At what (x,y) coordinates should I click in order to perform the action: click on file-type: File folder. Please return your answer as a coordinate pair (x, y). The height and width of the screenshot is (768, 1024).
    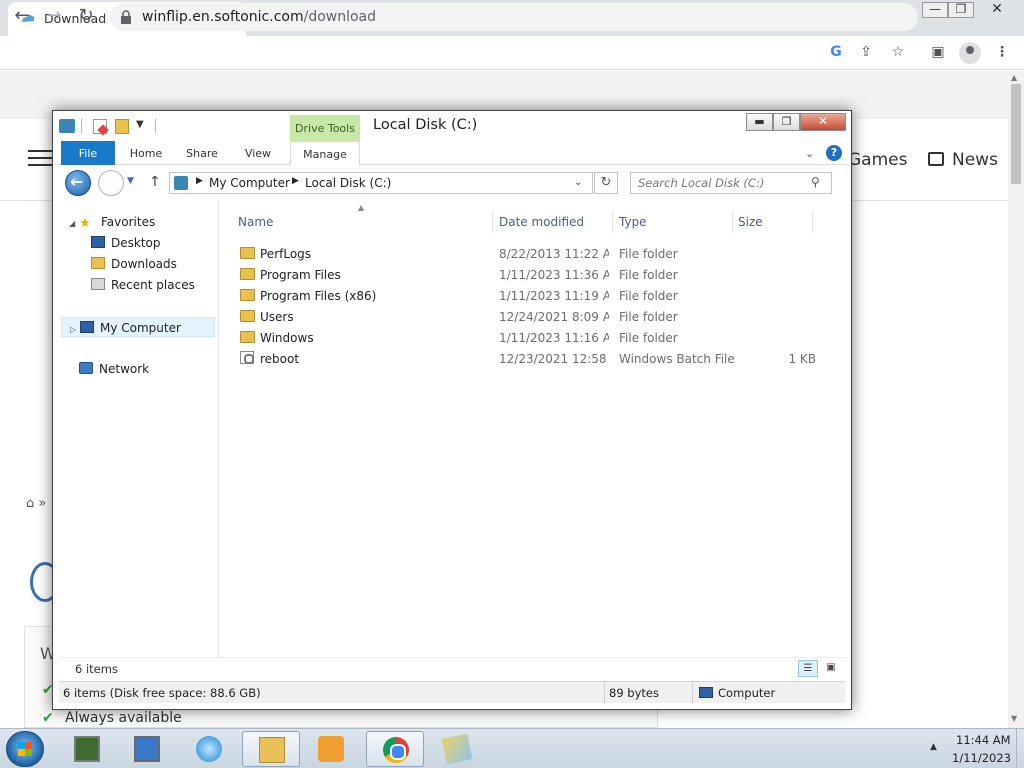
    Looking at the image, I should click on (648, 254).